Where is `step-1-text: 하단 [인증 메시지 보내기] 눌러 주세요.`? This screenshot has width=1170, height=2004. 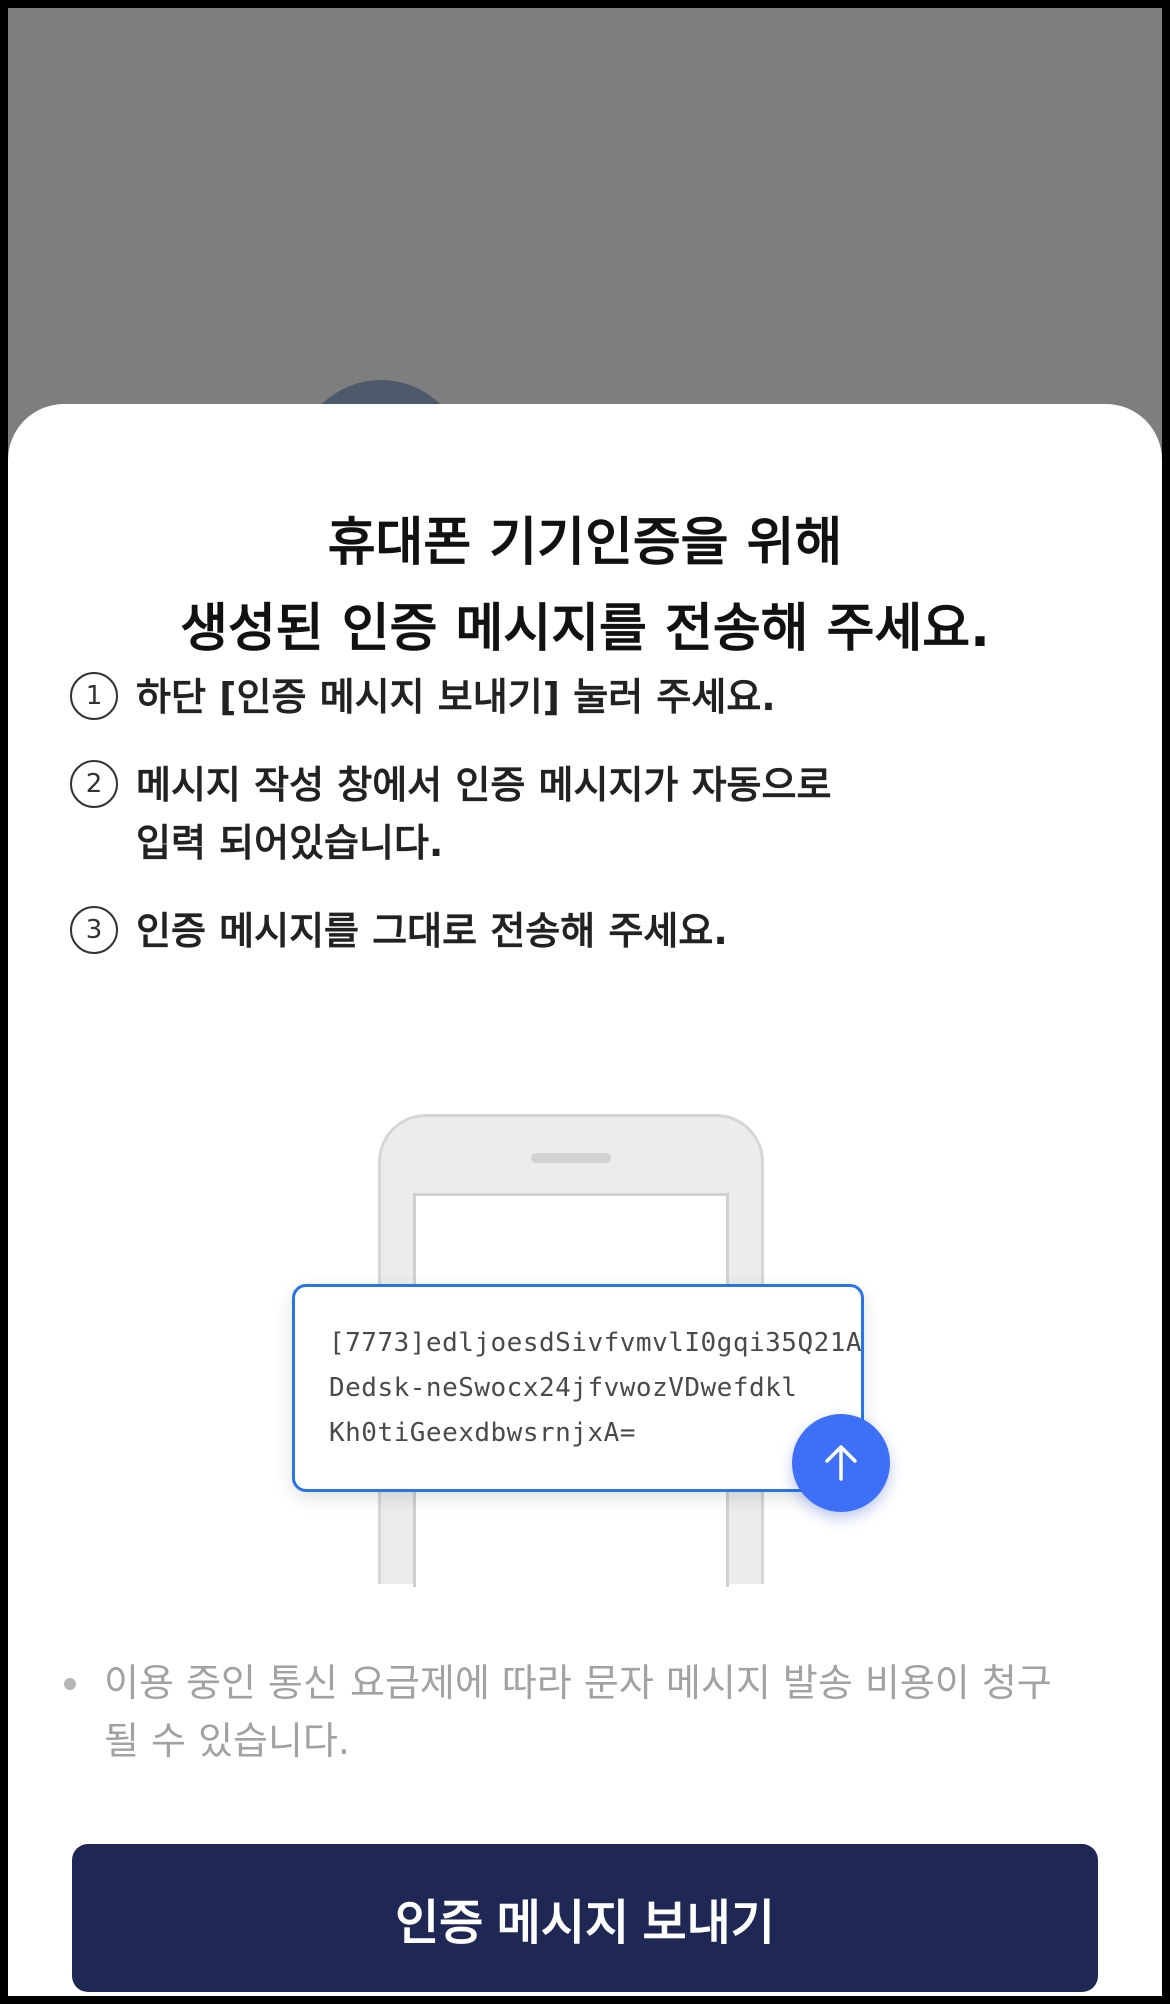
step-1-text: 하단 [인증 메시지 보내기] 눌러 주세요. is located at coordinates (456, 697).